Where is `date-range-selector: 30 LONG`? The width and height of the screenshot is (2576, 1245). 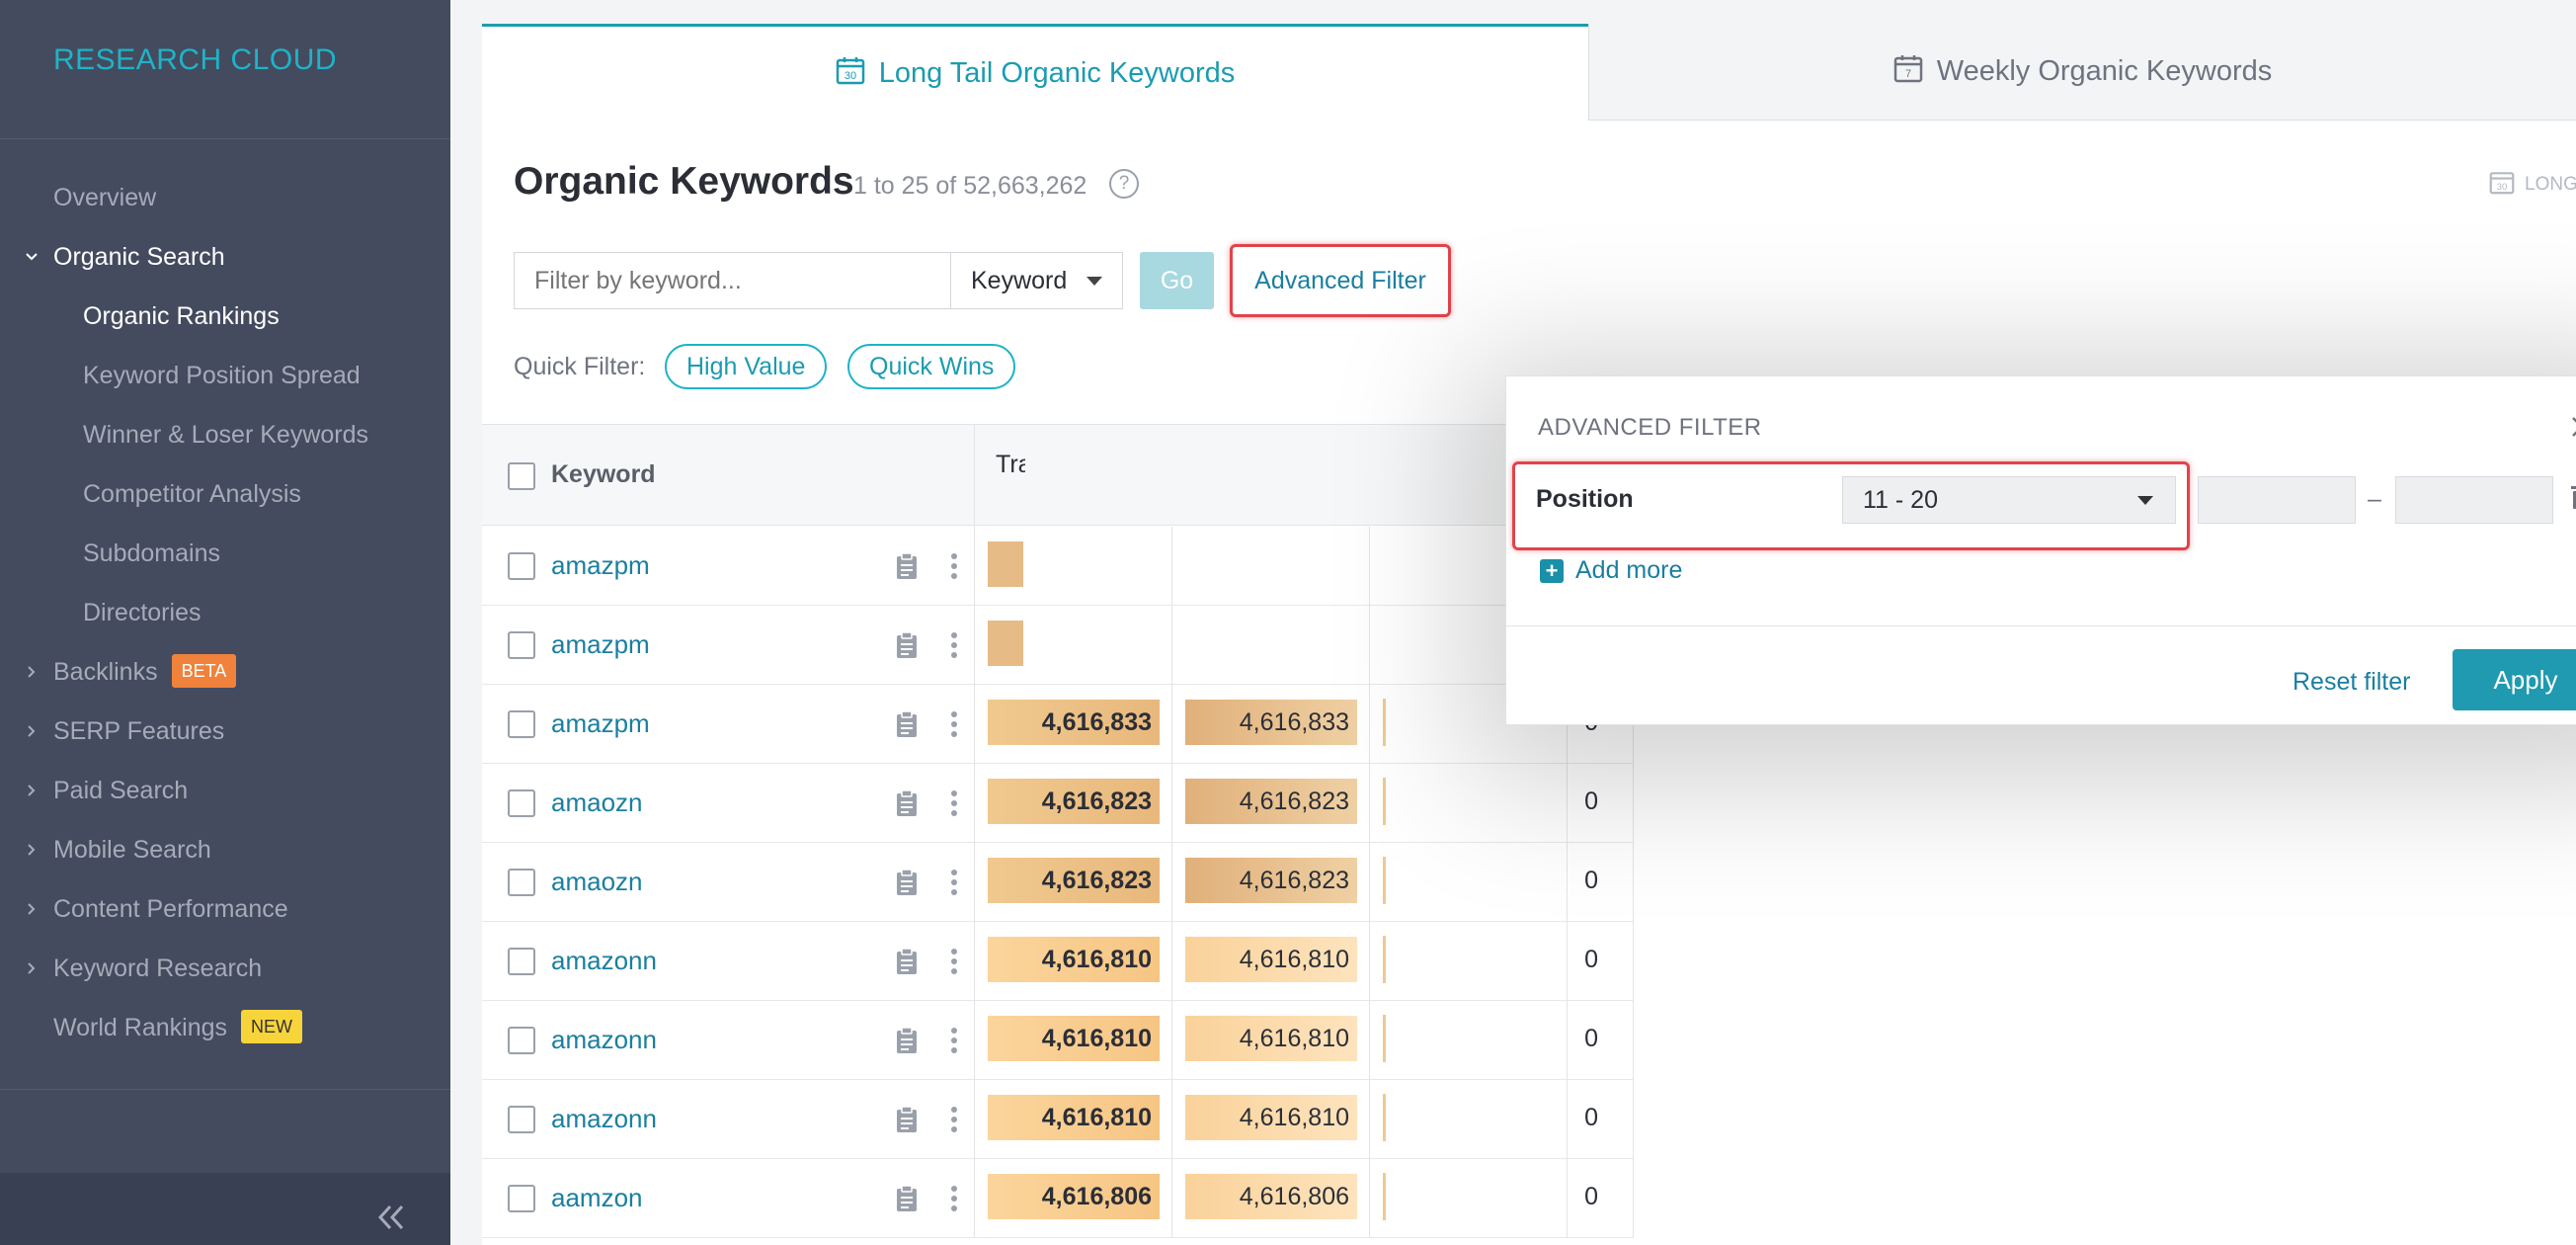
date-range-selector: 30 LONG is located at coordinates (2532, 185).